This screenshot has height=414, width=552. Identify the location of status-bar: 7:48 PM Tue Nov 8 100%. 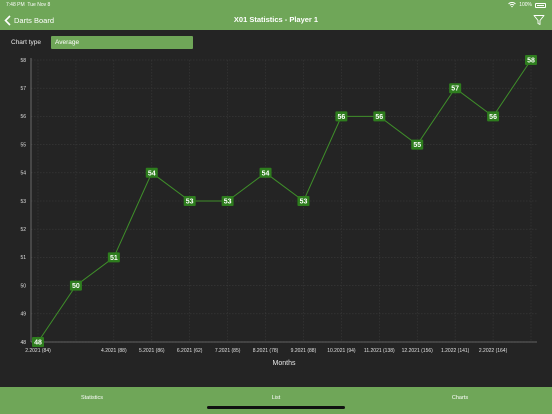
(276, 5).